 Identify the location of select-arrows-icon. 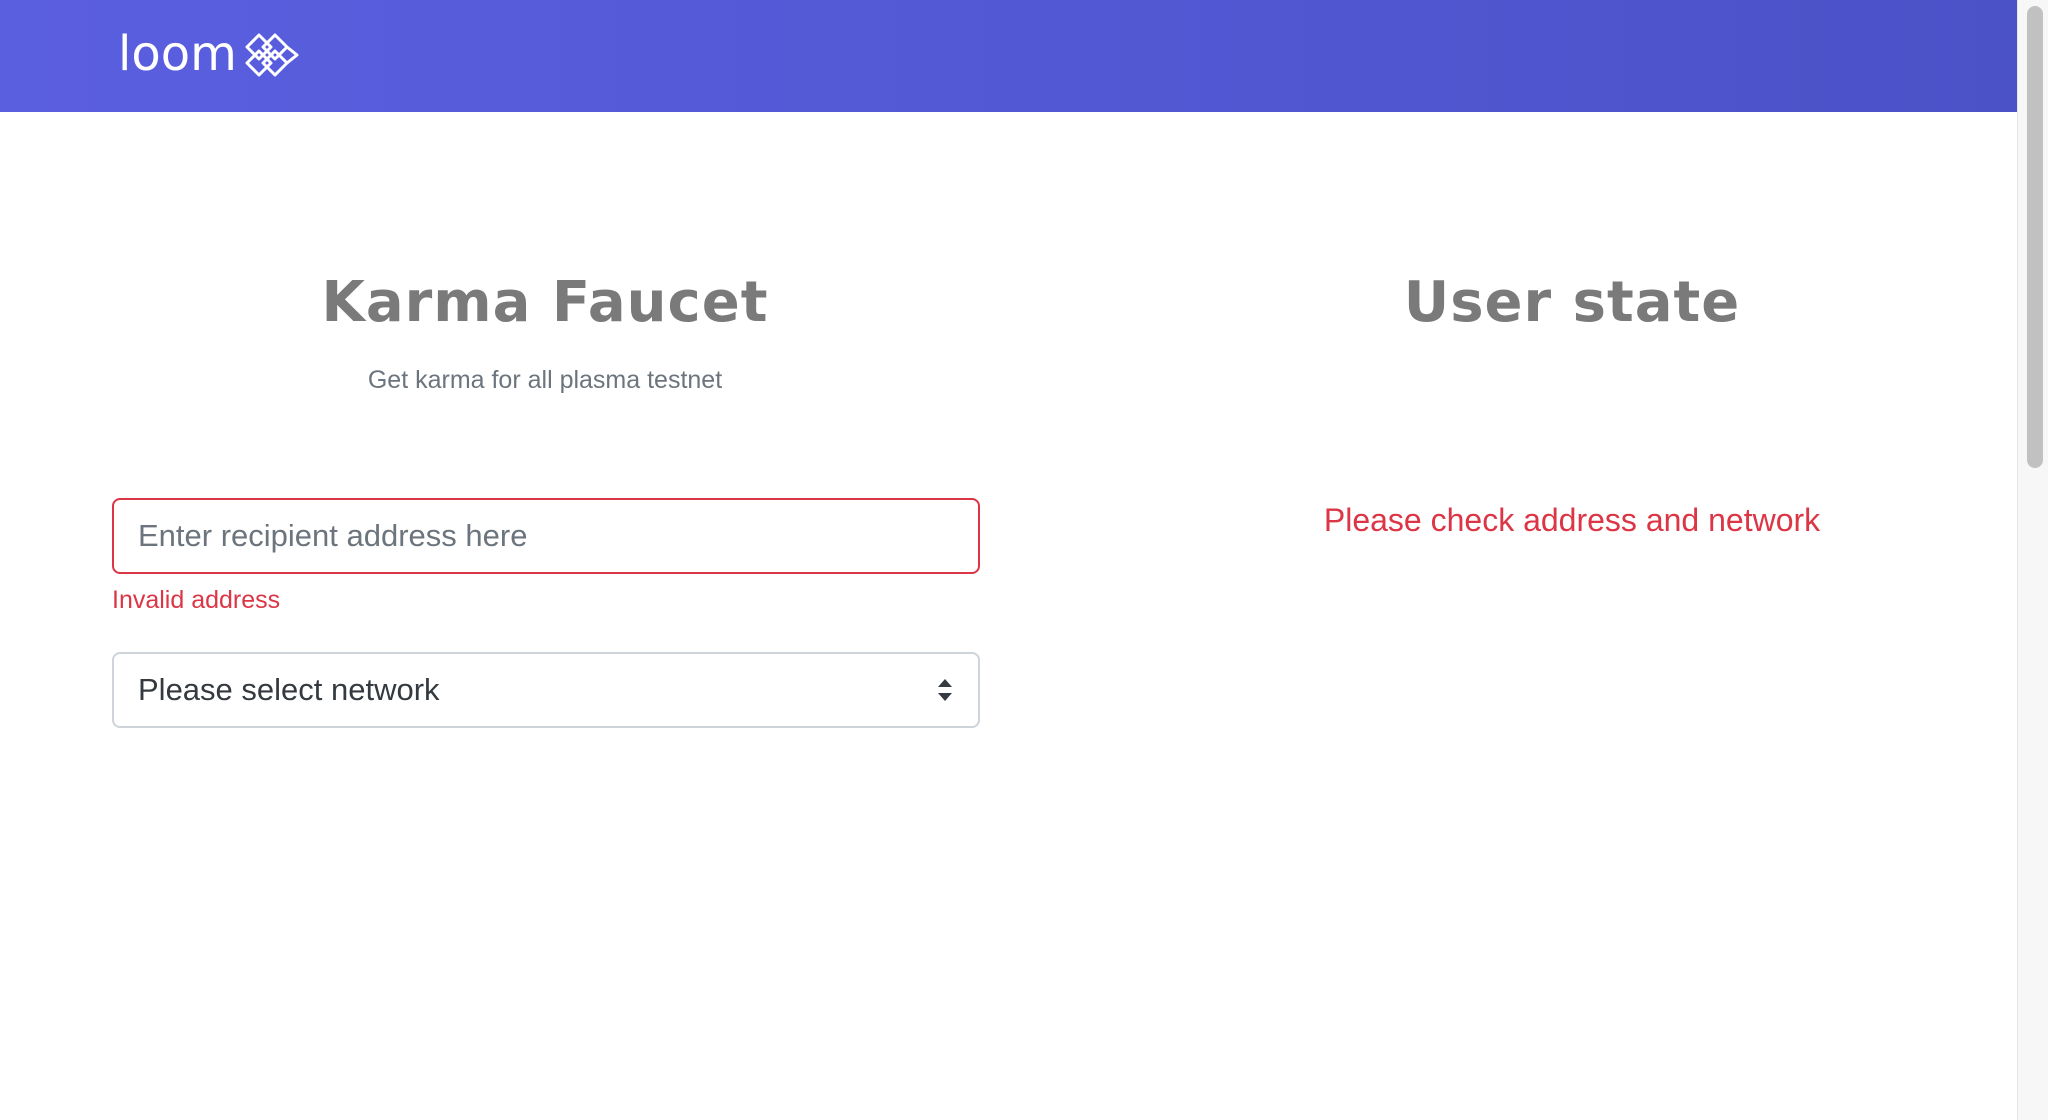
(945, 690).